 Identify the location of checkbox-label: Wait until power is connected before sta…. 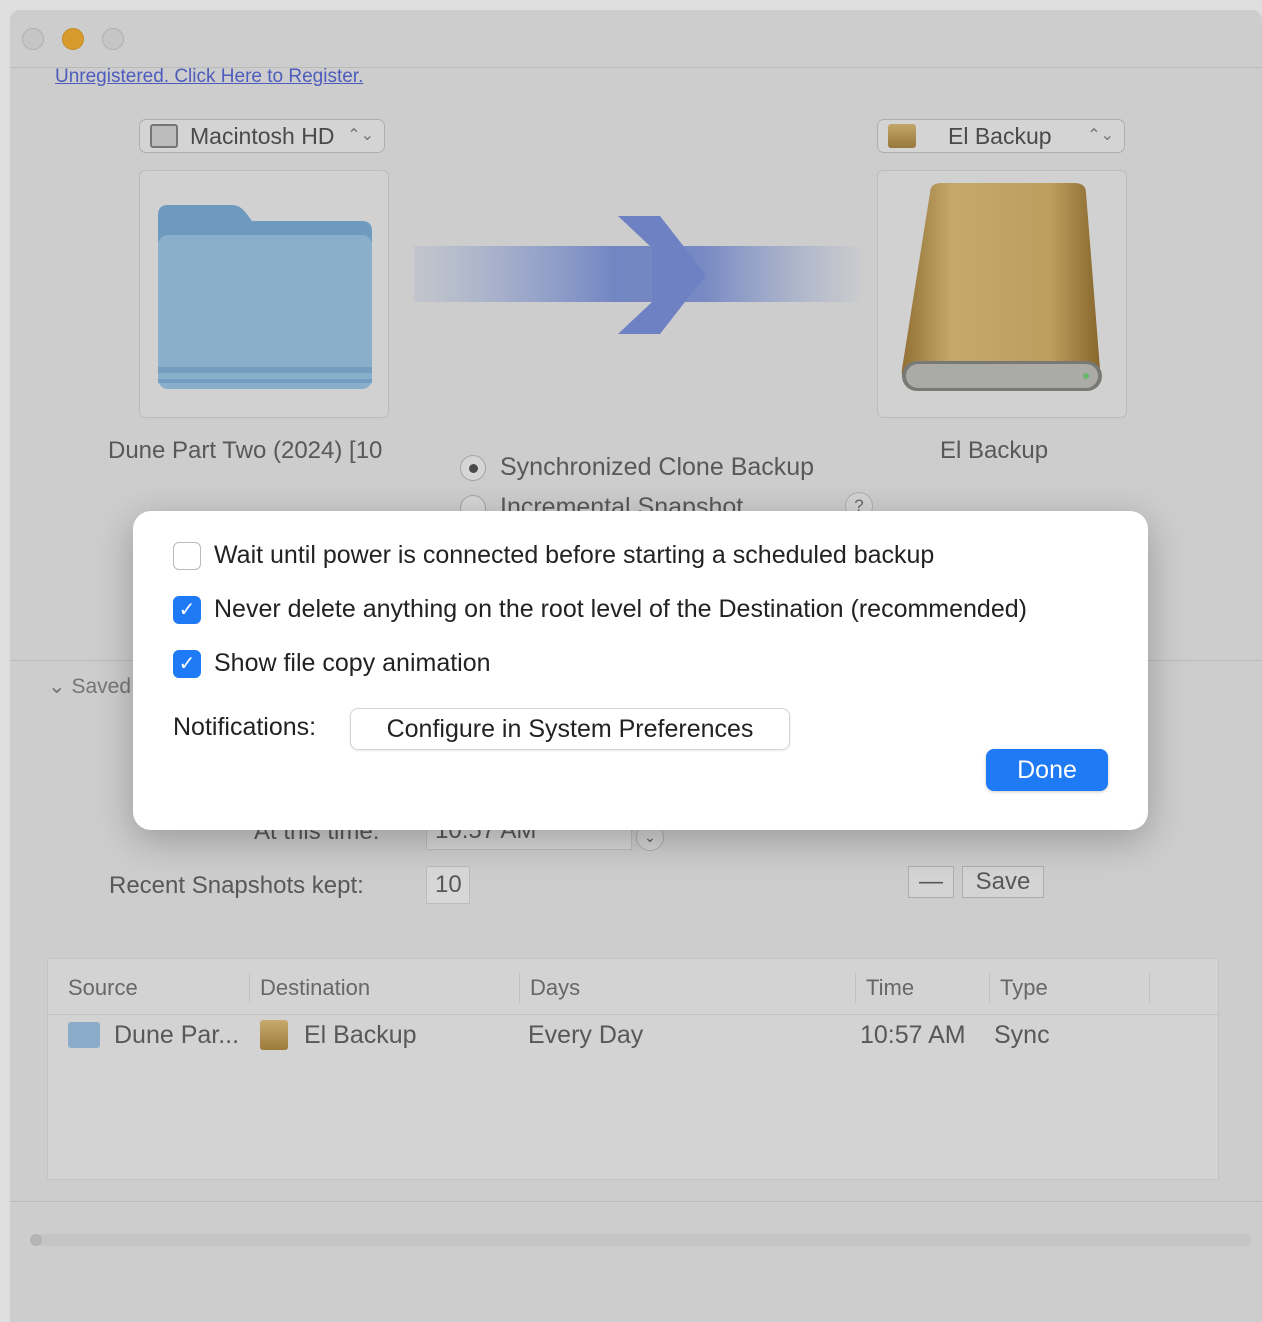
(574, 555).